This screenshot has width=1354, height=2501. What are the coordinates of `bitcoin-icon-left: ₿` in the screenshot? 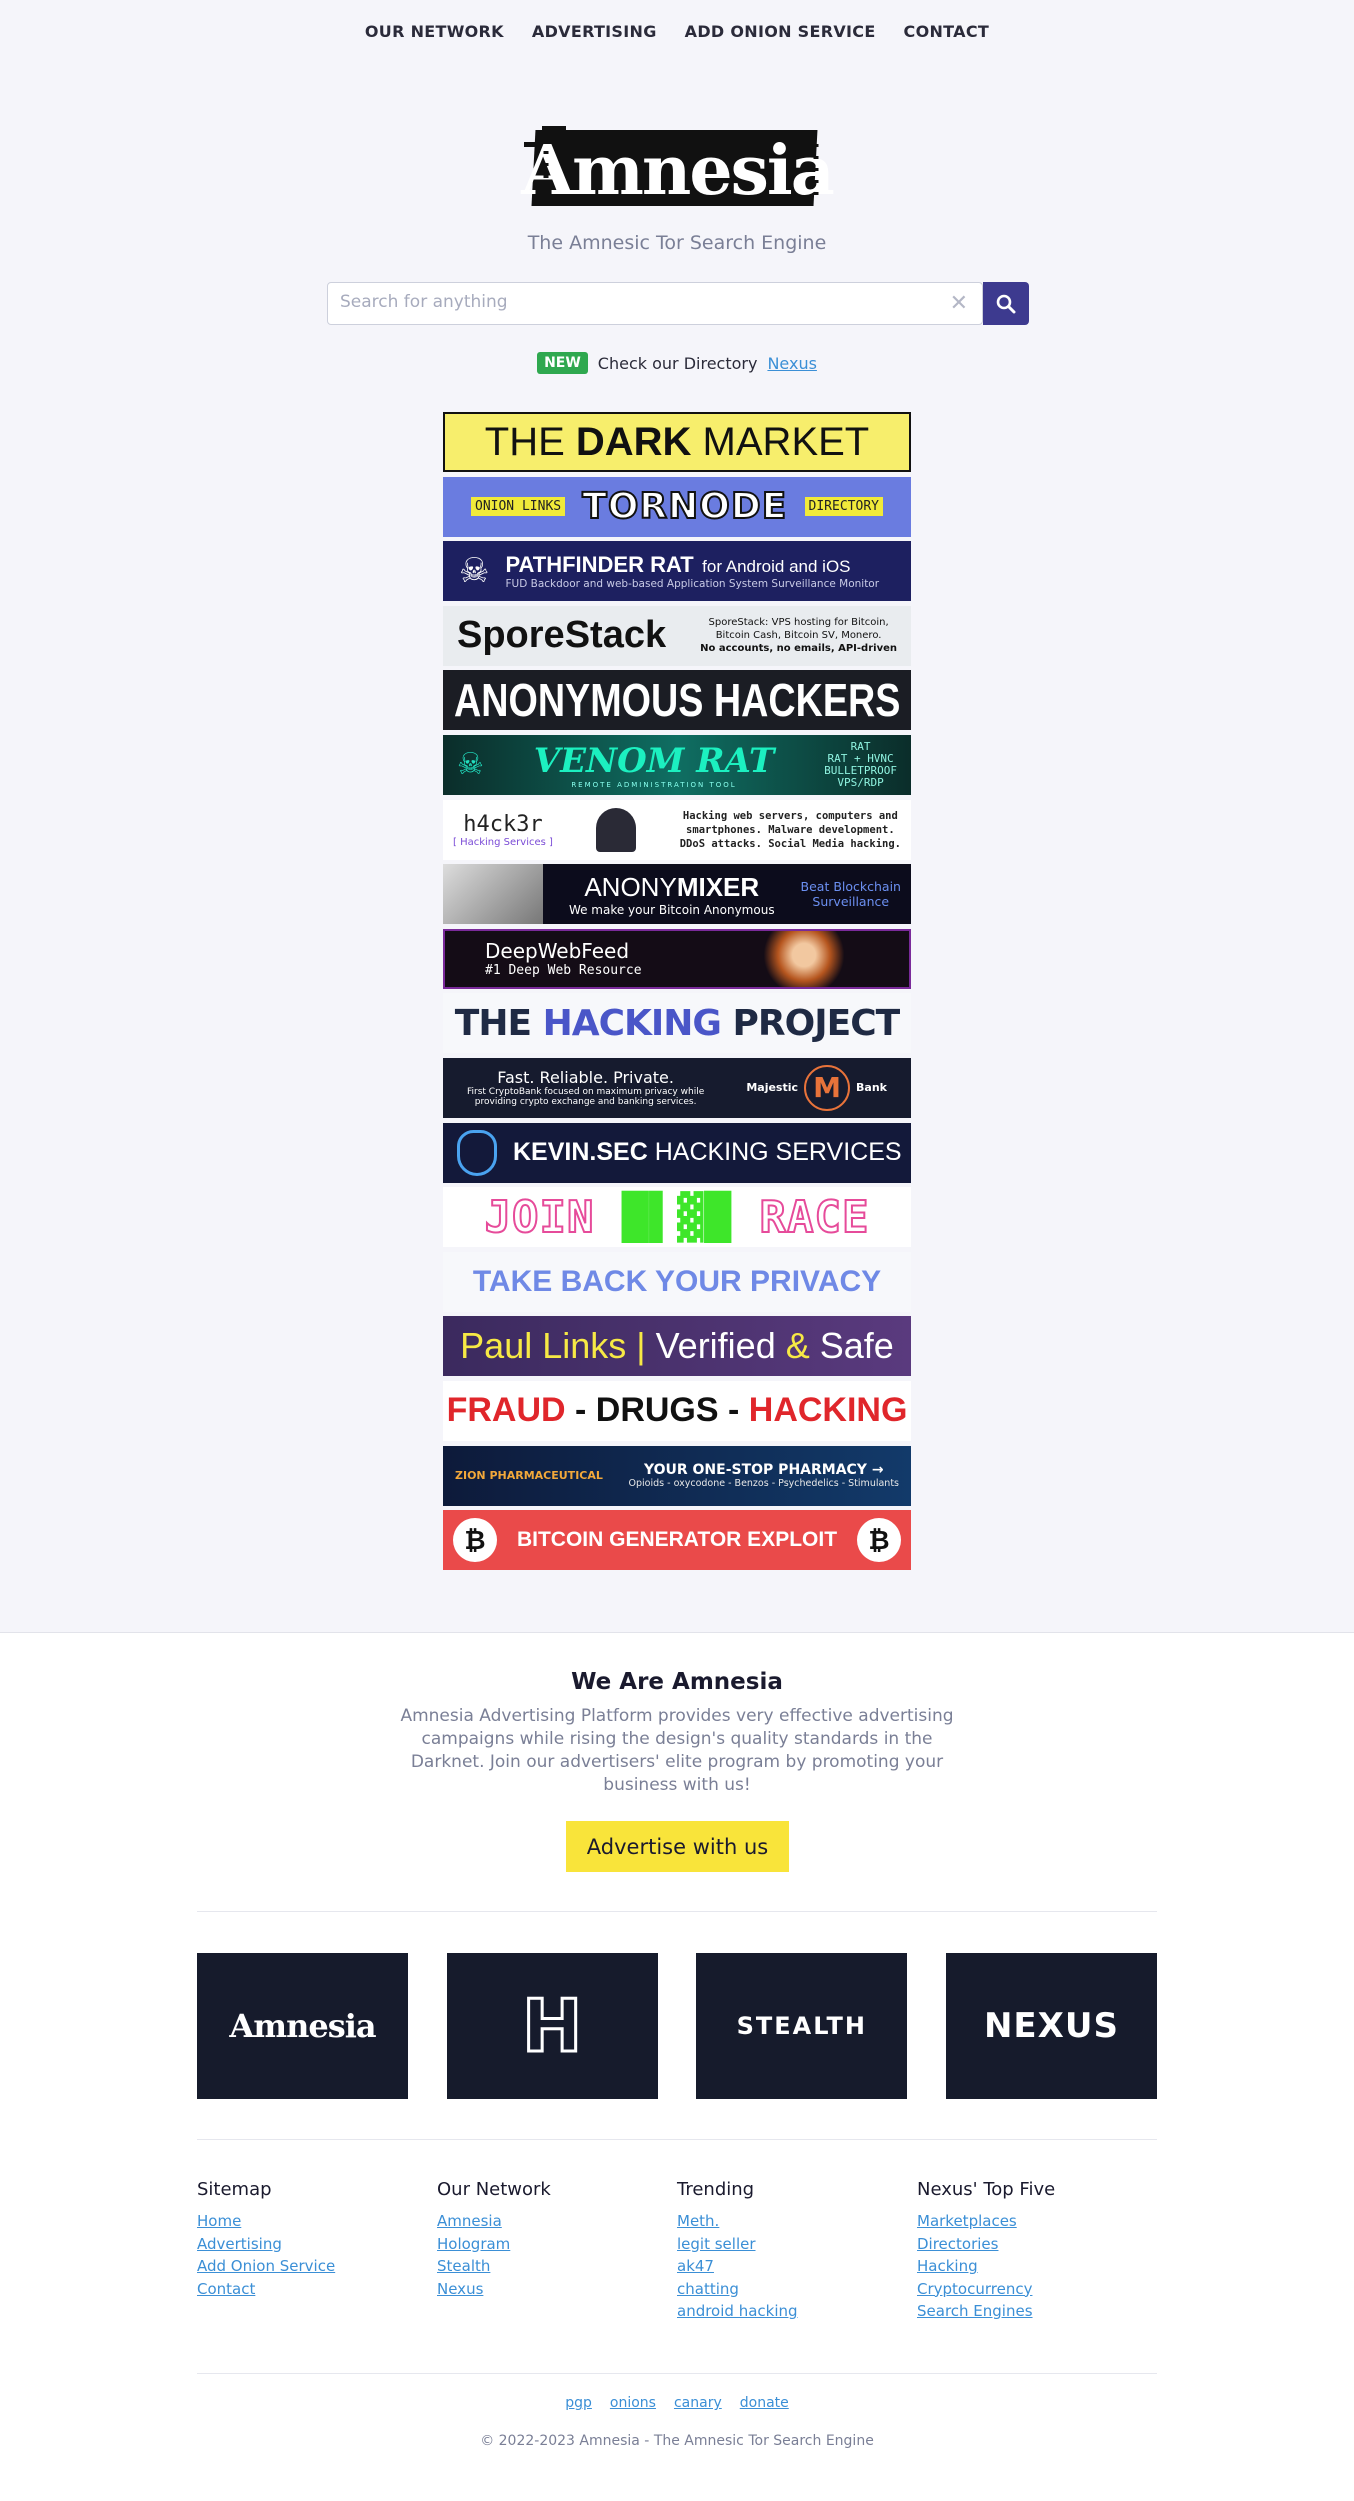 It's located at (475, 1540).